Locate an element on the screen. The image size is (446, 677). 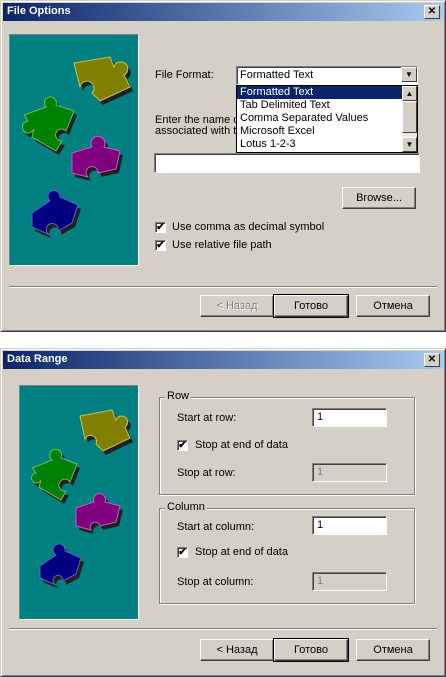
stop-row-input: 1 is located at coordinates (349, 472).